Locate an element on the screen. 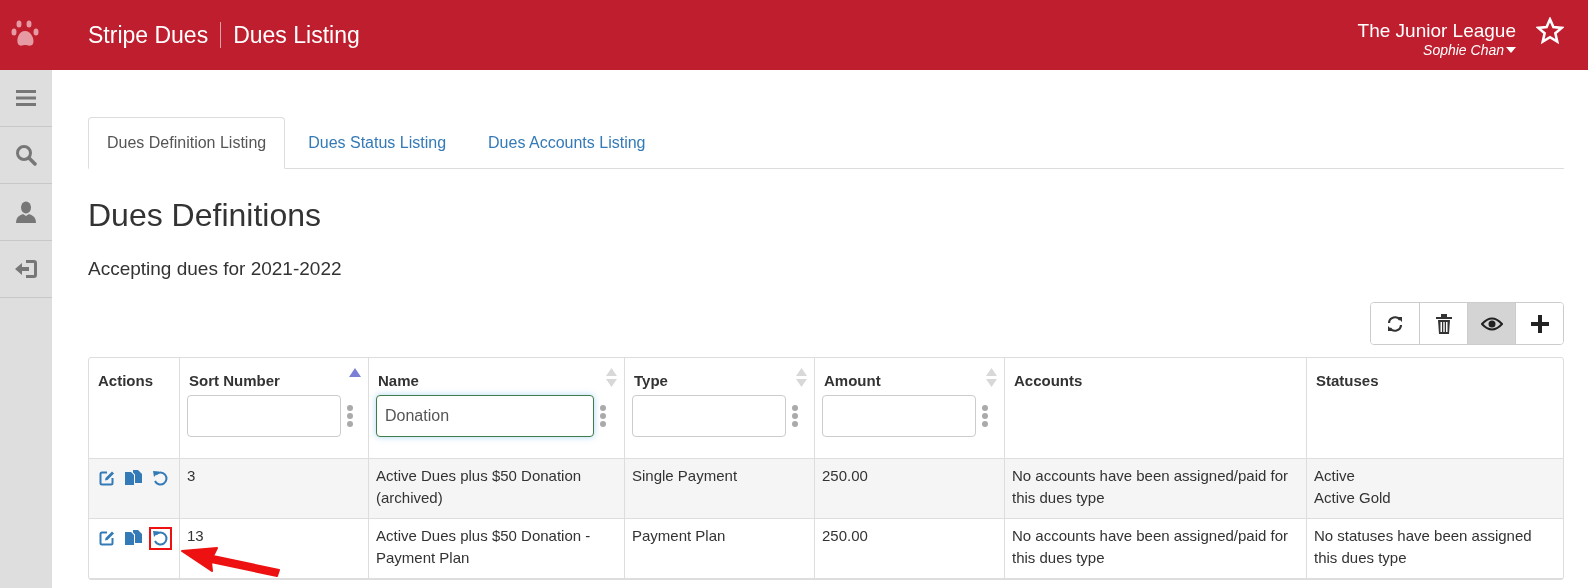 The height and width of the screenshot is (588, 1588). restore-button is located at coordinates (160, 538).